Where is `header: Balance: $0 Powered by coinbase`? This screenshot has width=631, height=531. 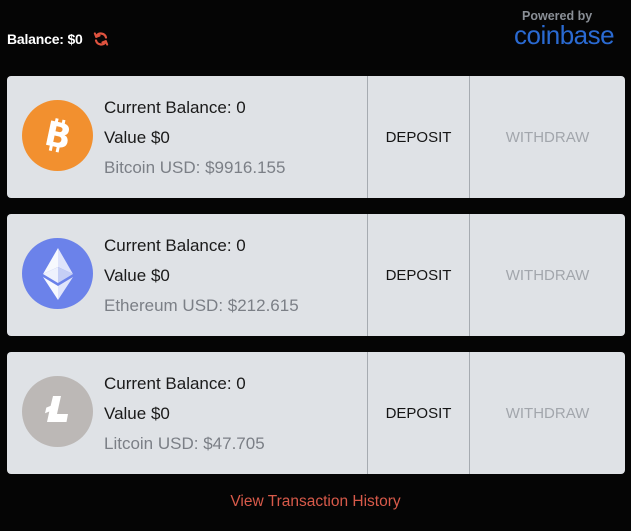
header: Balance: $0 Powered by coinbase is located at coordinates (315, 38).